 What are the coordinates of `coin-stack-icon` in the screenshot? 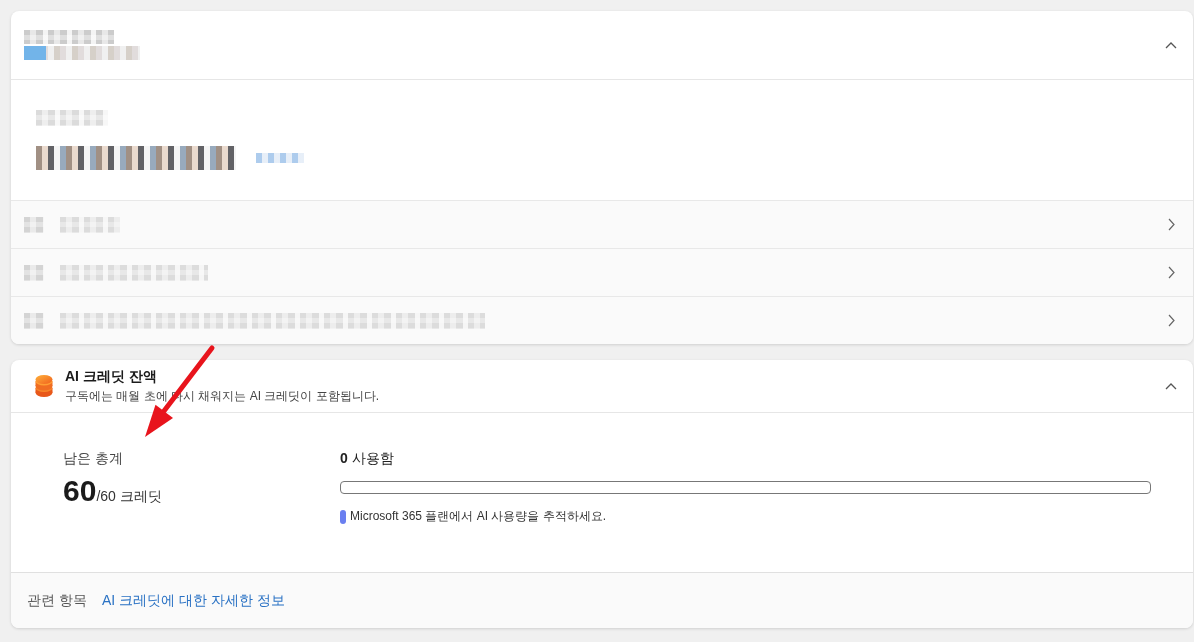 It's located at (44, 386).